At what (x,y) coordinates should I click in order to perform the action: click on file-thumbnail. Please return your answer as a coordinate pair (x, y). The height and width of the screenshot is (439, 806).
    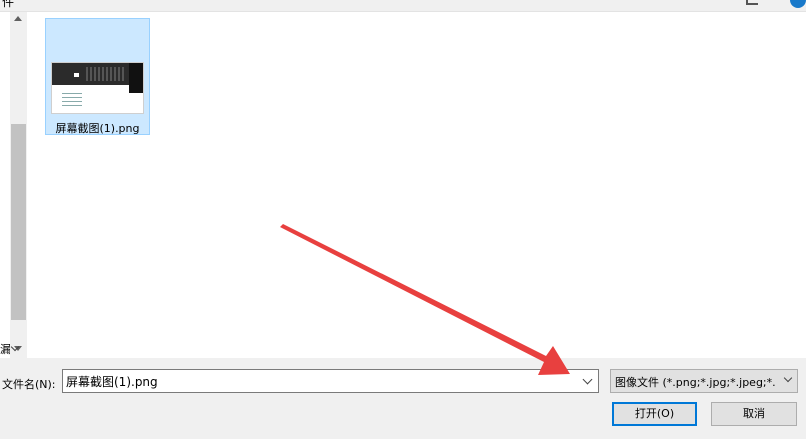
    Looking at the image, I should click on (97, 88).